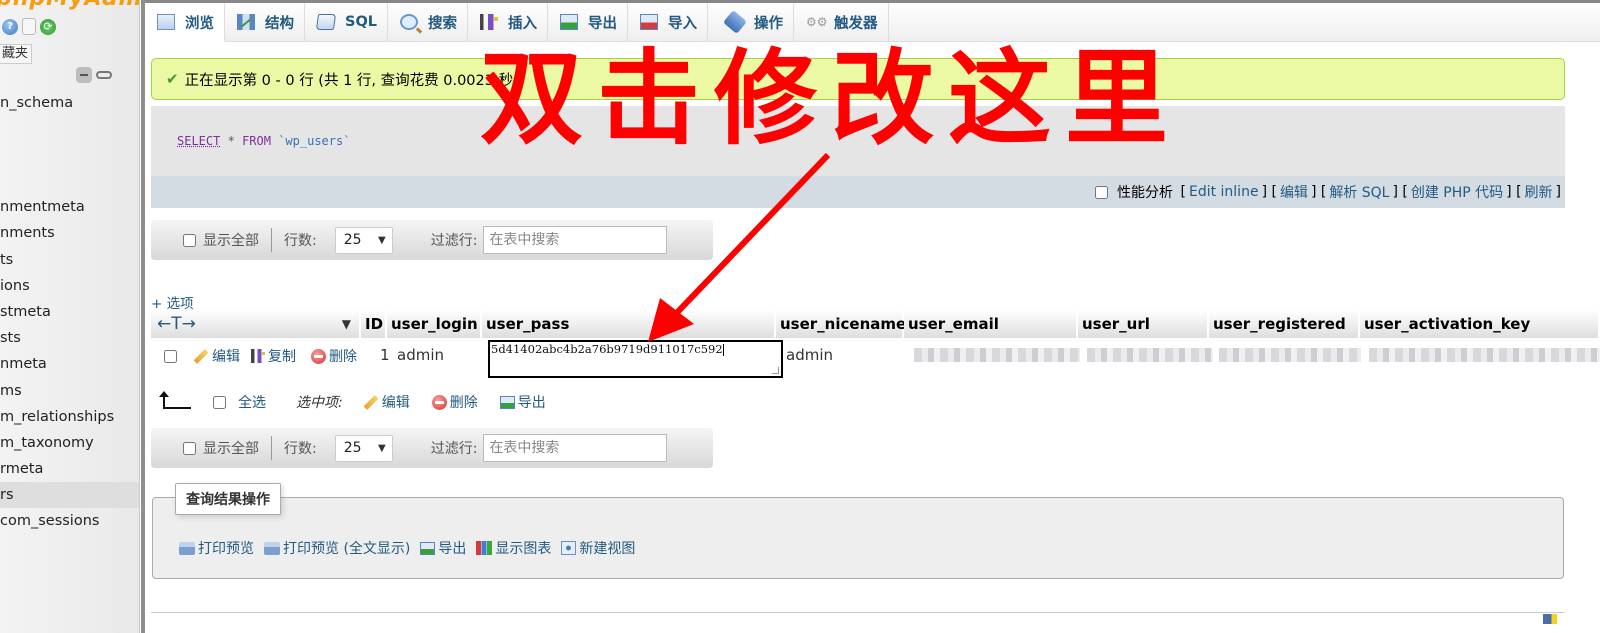 The height and width of the screenshot is (633, 1600). What do you see at coordinates (69, 5) in the screenshot?
I see `phpmyadmin-logo: phpMyAdmin` at bounding box center [69, 5].